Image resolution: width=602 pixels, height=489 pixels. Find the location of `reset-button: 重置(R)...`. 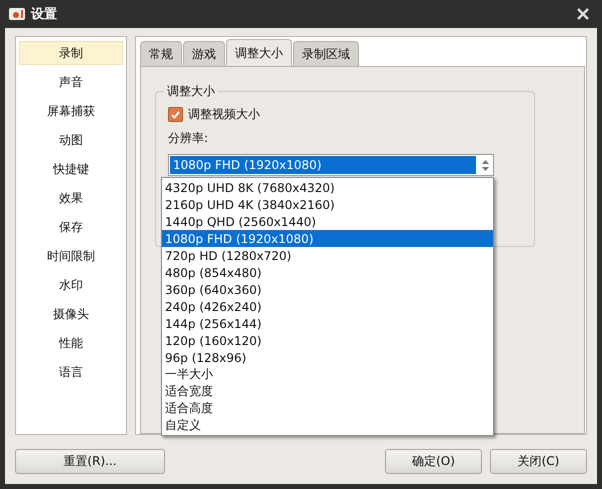

reset-button: 重置(R)... is located at coordinates (90, 461).